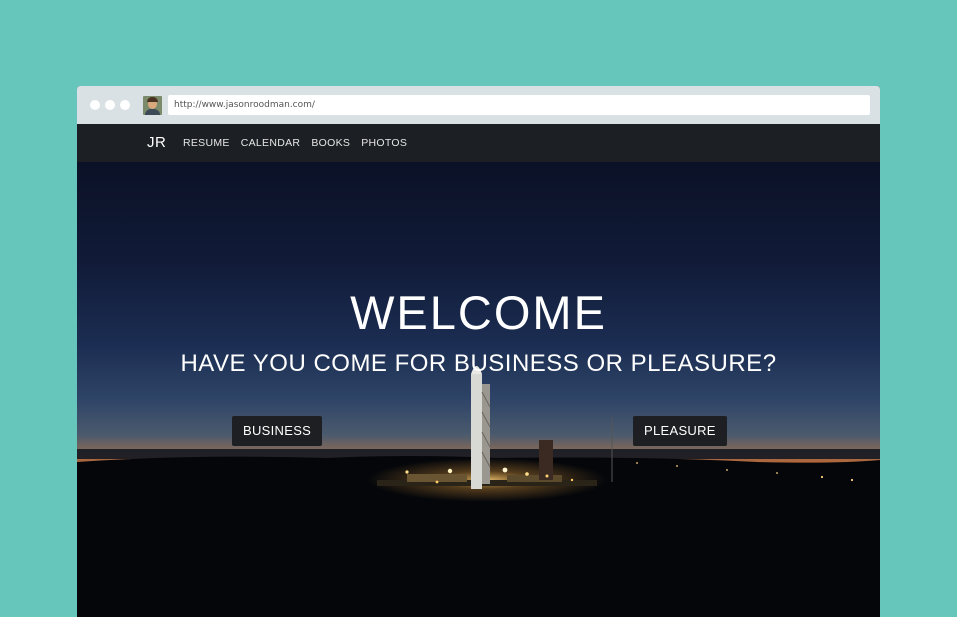 This screenshot has width=957, height=617. I want to click on address-bar: http://www.jasonroodman.com/, so click(519, 105).